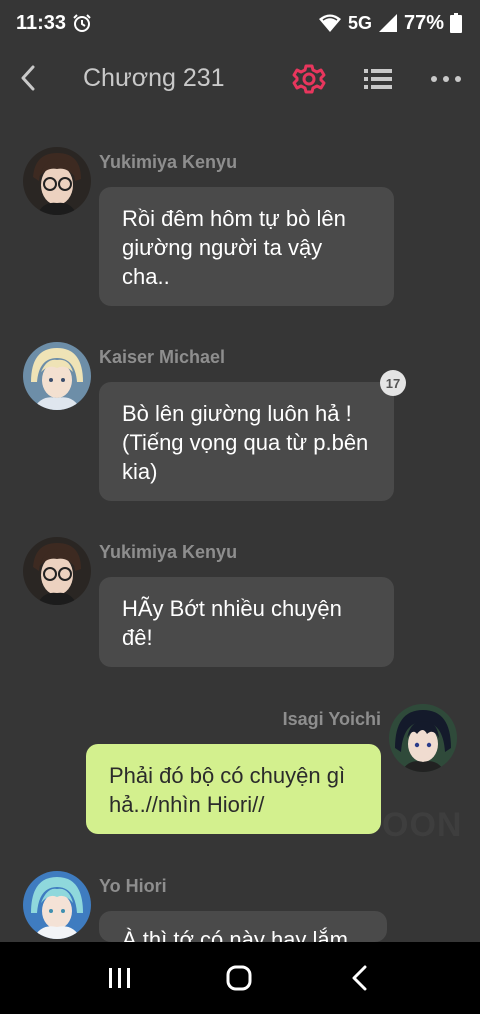  I want to click on chapter-list-button, so click(378, 79).